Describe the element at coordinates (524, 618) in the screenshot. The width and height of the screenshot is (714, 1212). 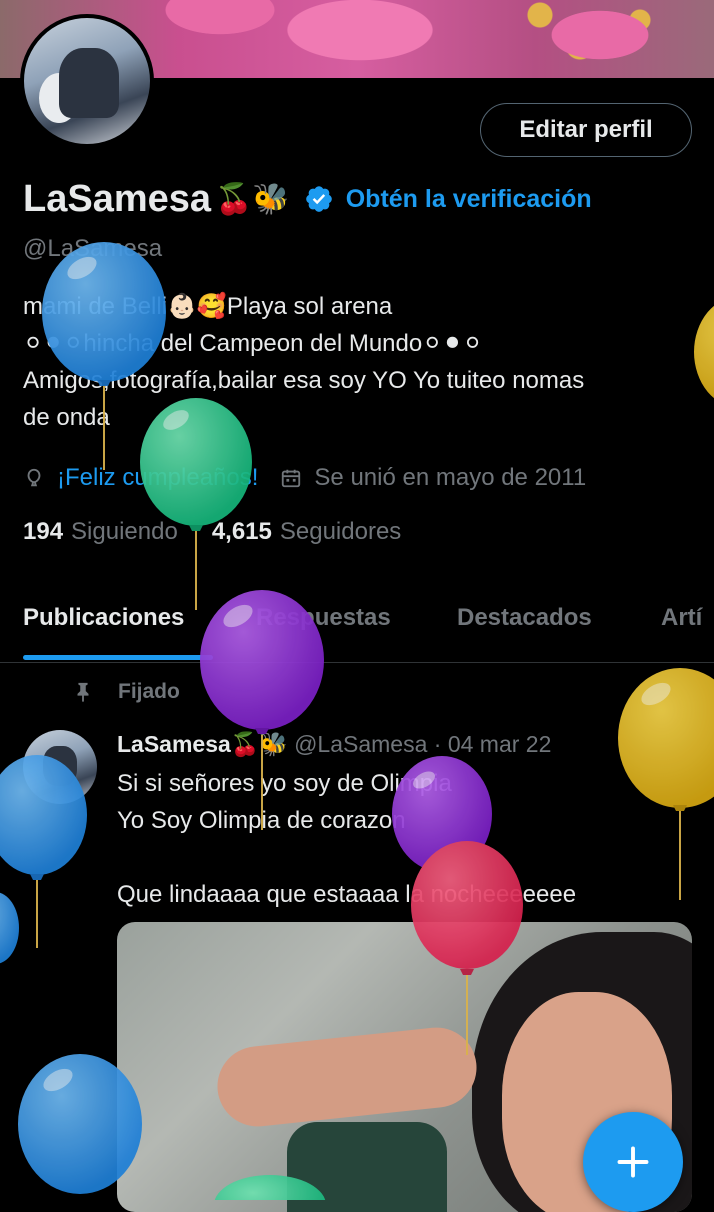
I see `tab-destacados: Destacados` at that location.